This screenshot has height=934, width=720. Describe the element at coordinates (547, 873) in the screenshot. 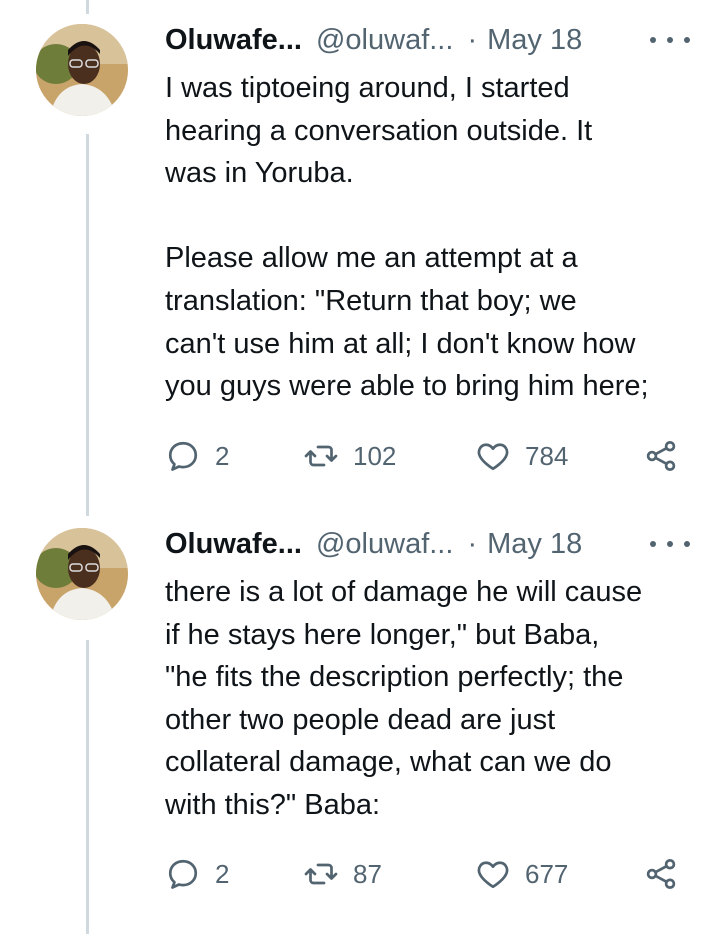

I see `like-count: 677` at that location.